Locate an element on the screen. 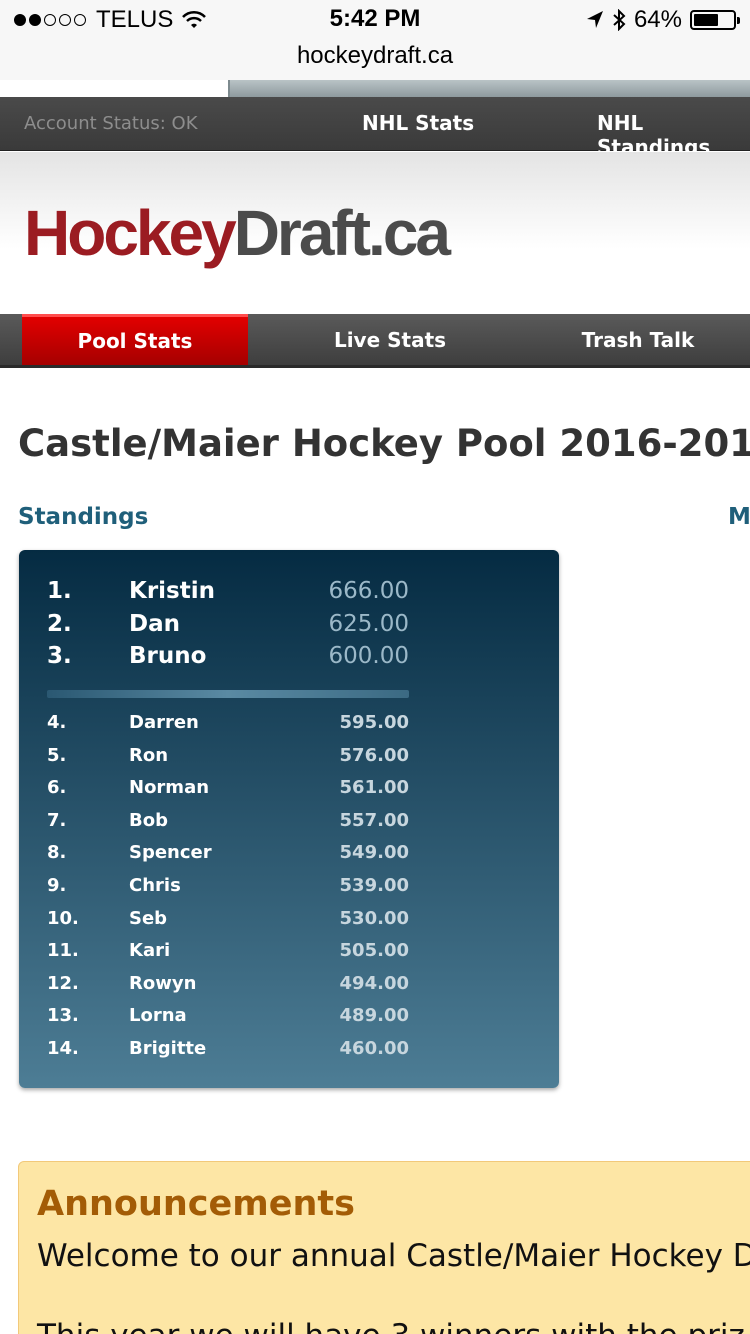 Image resolution: width=750 pixels, height=1334 pixels. status-right: 64% is located at coordinates (663, 20).